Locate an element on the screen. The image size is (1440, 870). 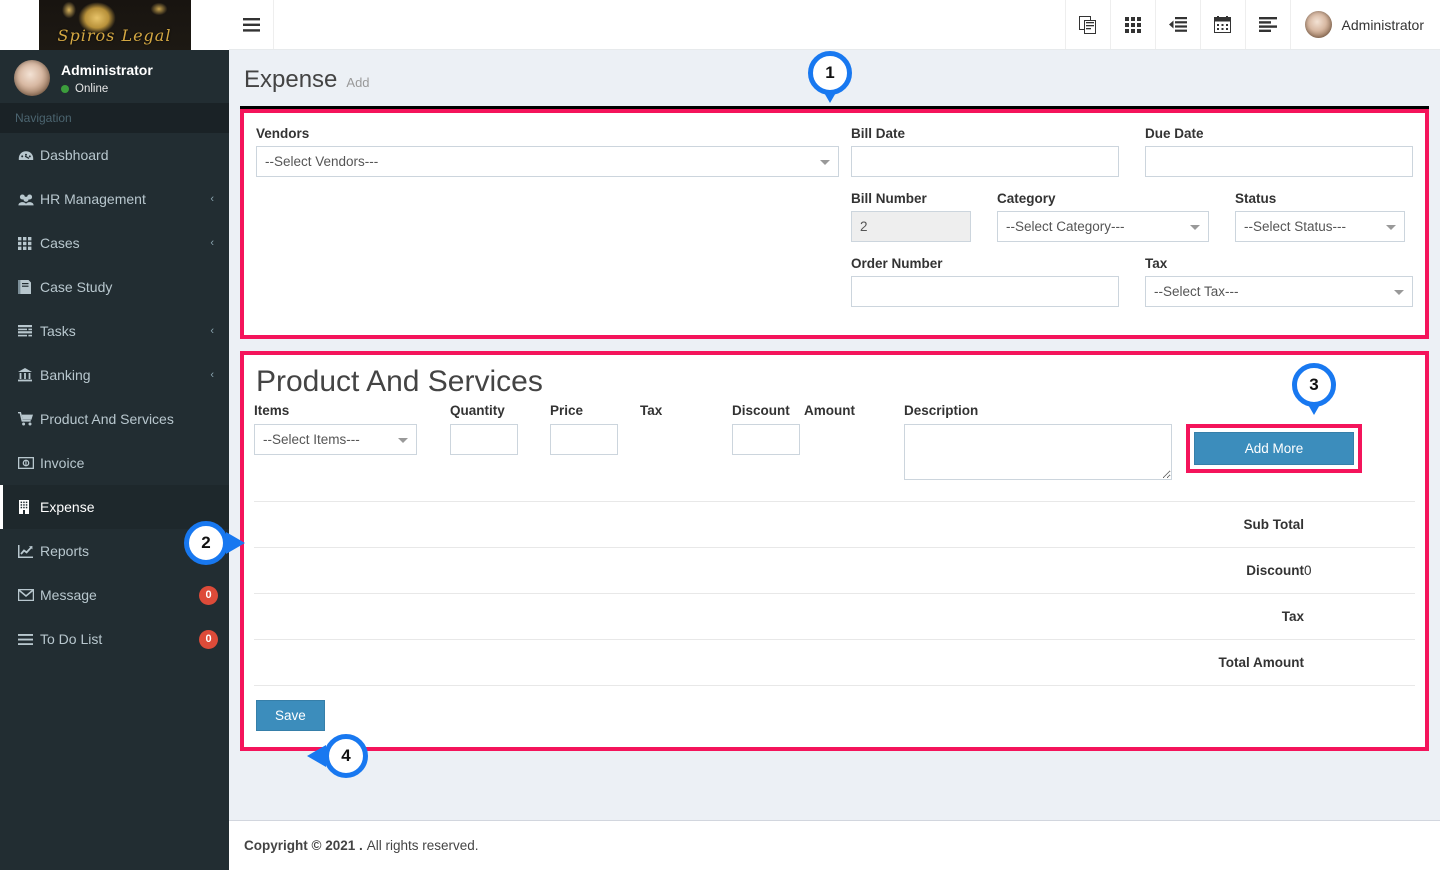
cart-icon is located at coordinates (29, 419).